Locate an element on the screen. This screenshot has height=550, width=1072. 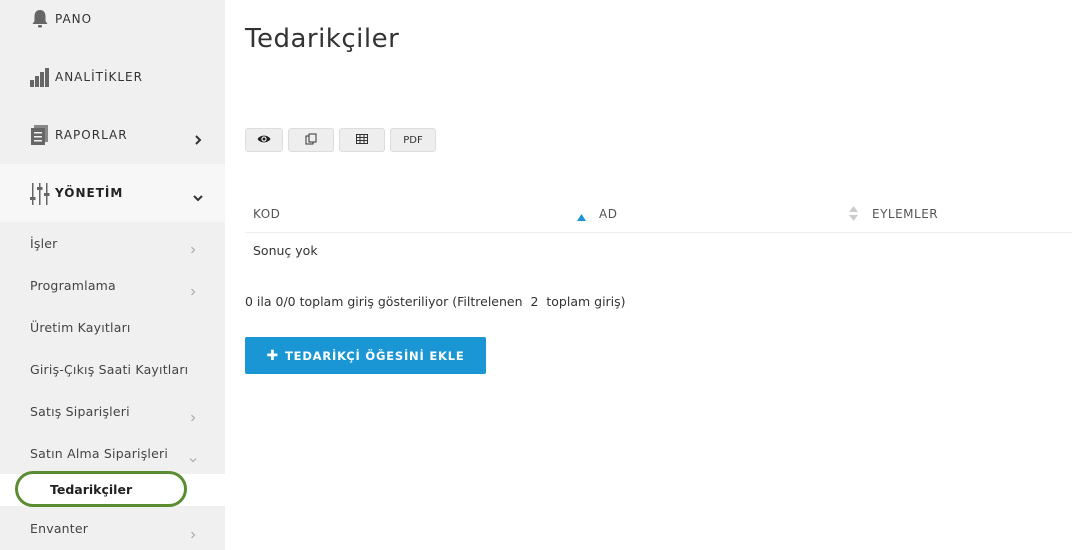
sort-asc-icon is located at coordinates (581, 215).